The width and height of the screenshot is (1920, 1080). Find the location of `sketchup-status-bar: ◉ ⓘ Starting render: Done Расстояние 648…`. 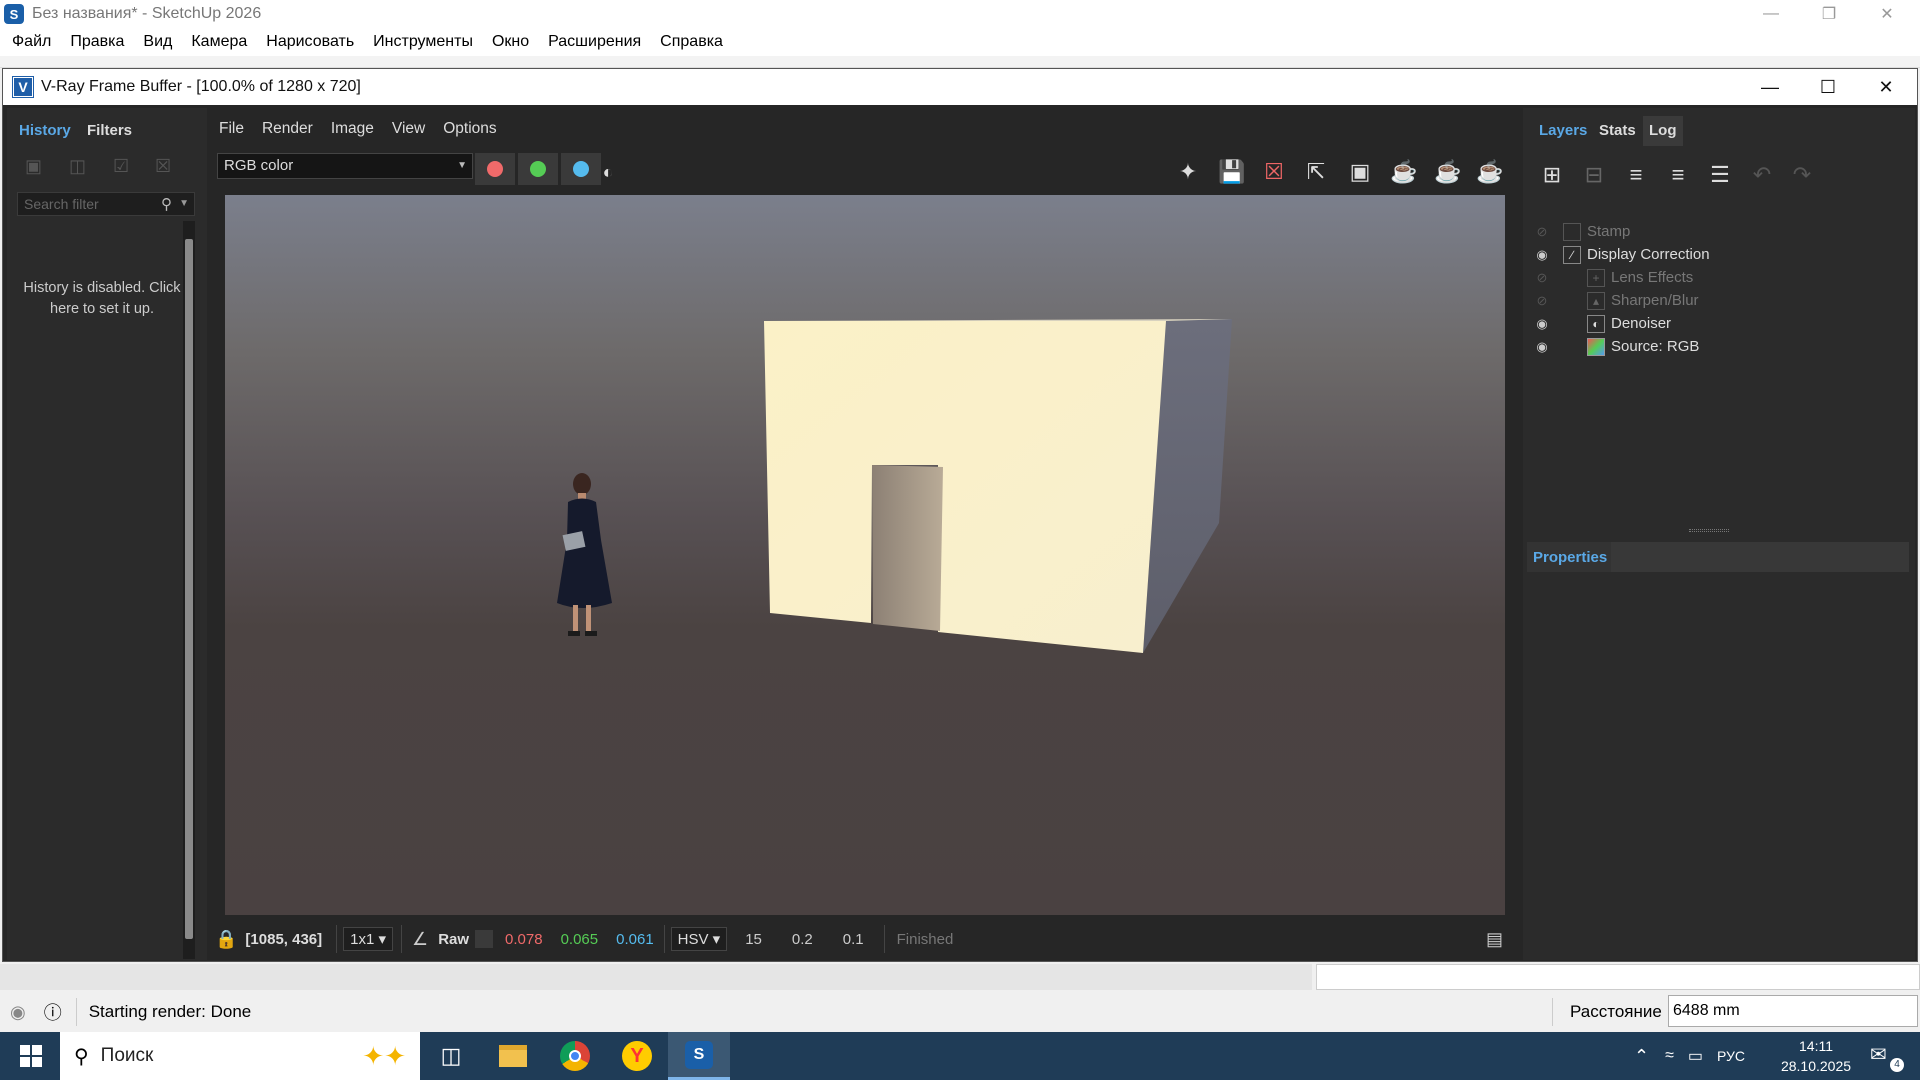

sketchup-status-bar: ◉ ⓘ Starting render: Done Расстояние 648… is located at coordinates (960, 1012).